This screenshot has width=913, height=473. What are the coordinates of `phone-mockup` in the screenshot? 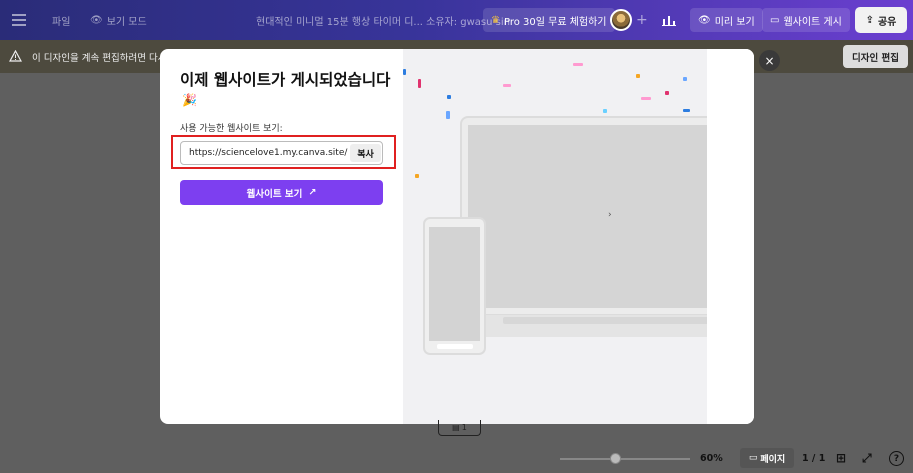 It's located at (454, 286).